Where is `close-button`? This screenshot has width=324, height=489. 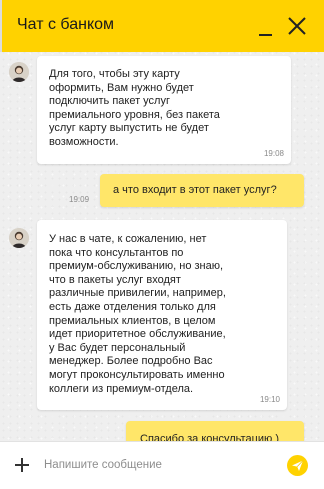 close-button is located at coordinates (297, 26).